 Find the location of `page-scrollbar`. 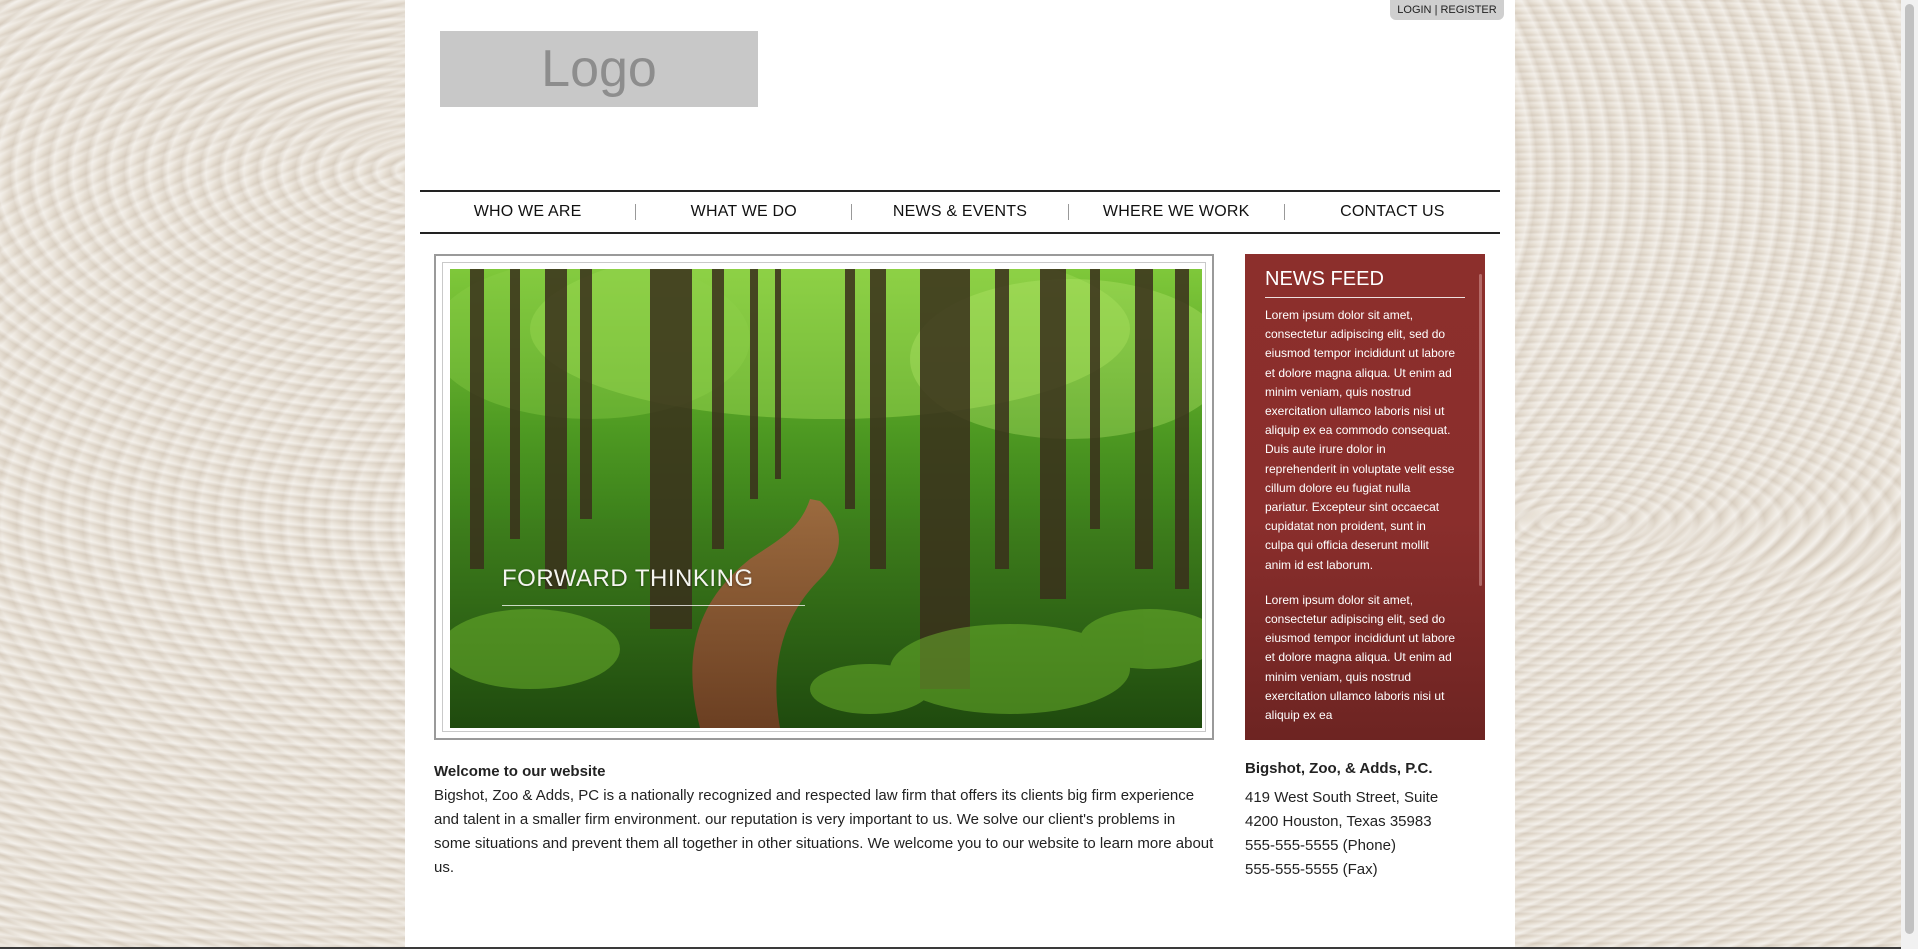

page-scrollbar is located at coordinates (1909, 474).